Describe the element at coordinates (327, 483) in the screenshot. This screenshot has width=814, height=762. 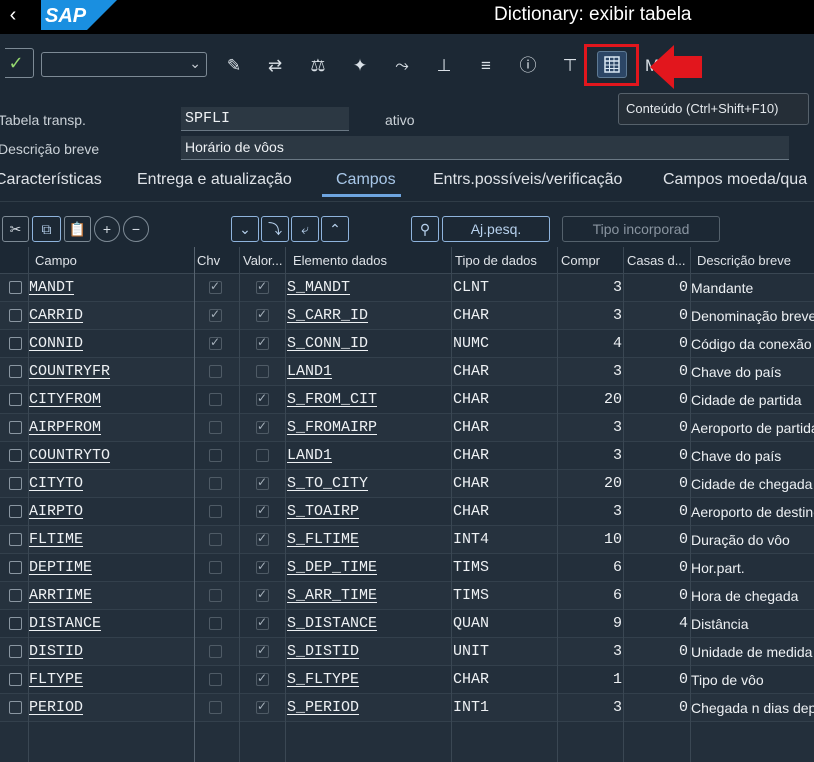
I see `data-element-link: S_TO_CITY` at that location.